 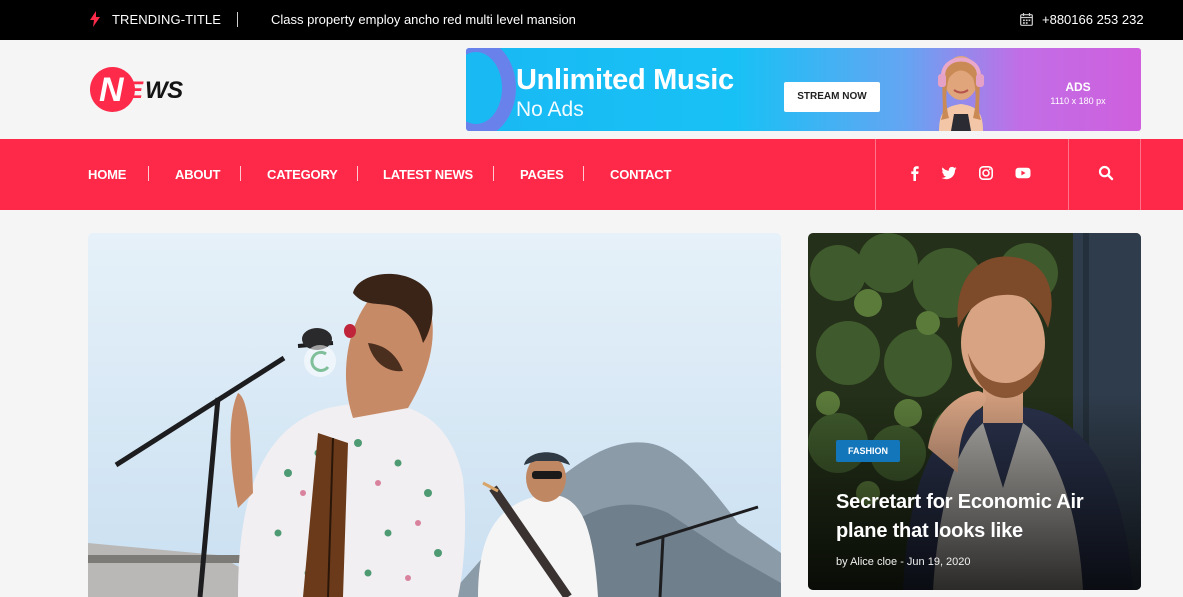 I want to click on lightning-icon, so click(x=95, y=19).